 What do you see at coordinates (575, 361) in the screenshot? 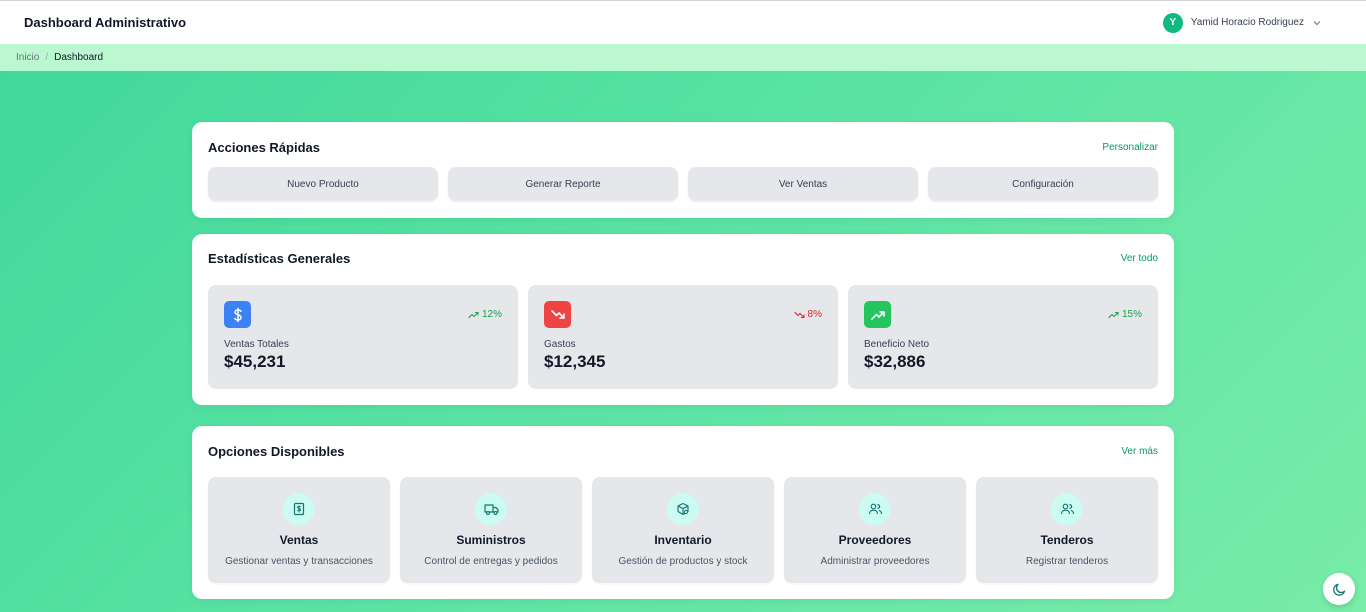
I see `stat-value: $12,345` at bounding box center [575, 361].